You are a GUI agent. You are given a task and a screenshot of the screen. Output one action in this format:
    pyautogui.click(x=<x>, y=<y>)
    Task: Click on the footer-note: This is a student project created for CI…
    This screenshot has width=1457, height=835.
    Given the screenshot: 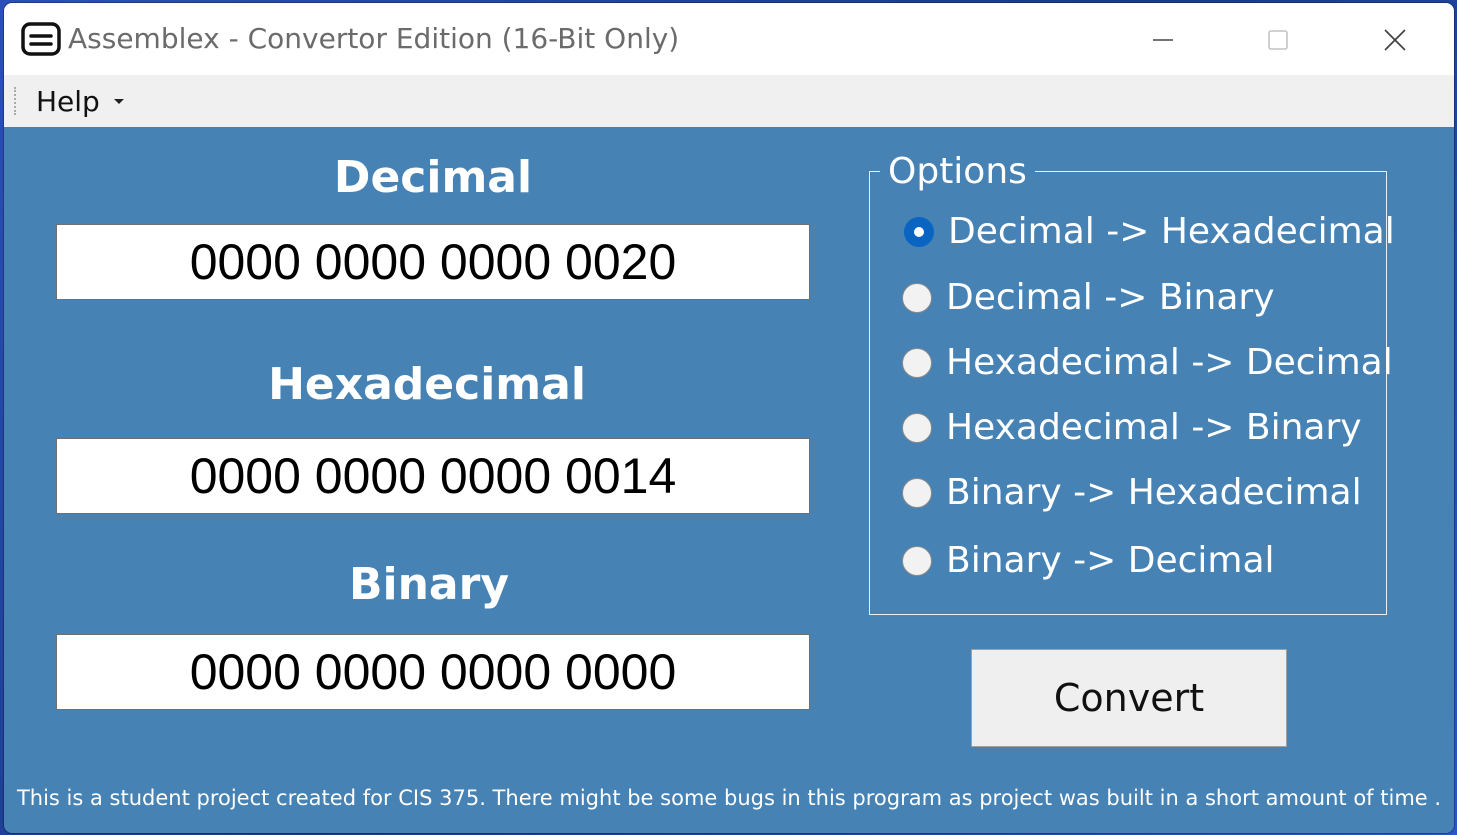 What is the action you would take?
    pyautogui.click(x=729, y=798)
    